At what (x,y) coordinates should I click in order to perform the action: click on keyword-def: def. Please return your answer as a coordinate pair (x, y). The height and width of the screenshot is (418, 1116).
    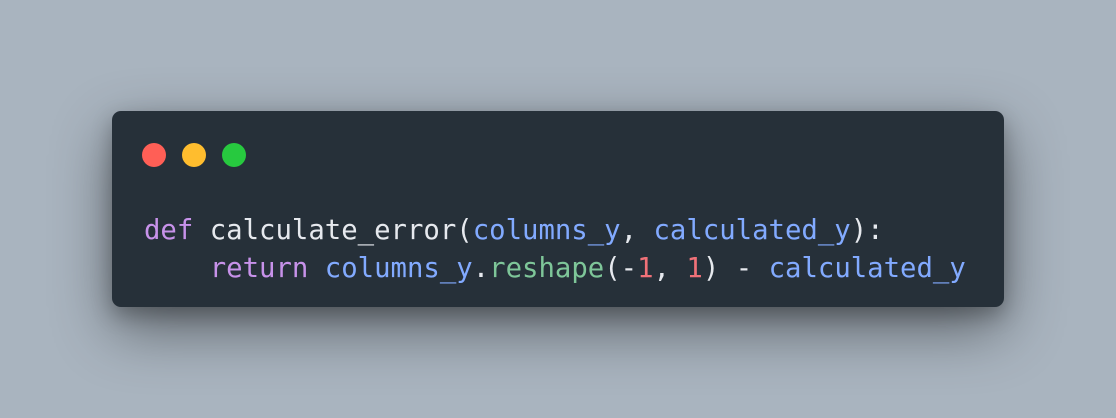
    Looking at the image, I should click on (169, 230).